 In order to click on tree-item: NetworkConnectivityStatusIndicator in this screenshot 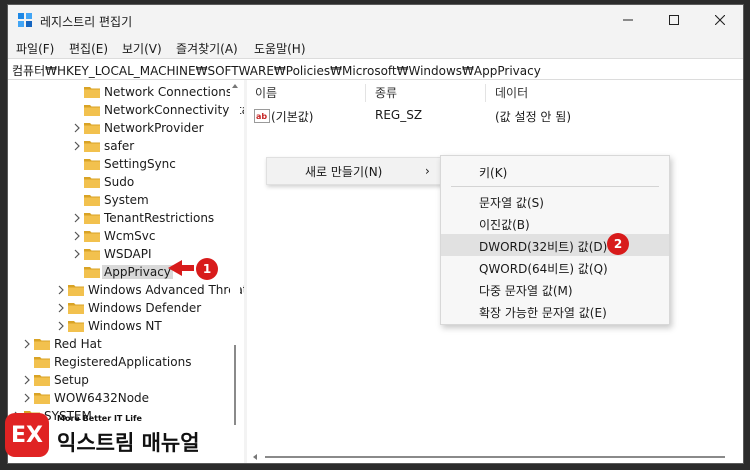, I will do `click(126, 110)`.